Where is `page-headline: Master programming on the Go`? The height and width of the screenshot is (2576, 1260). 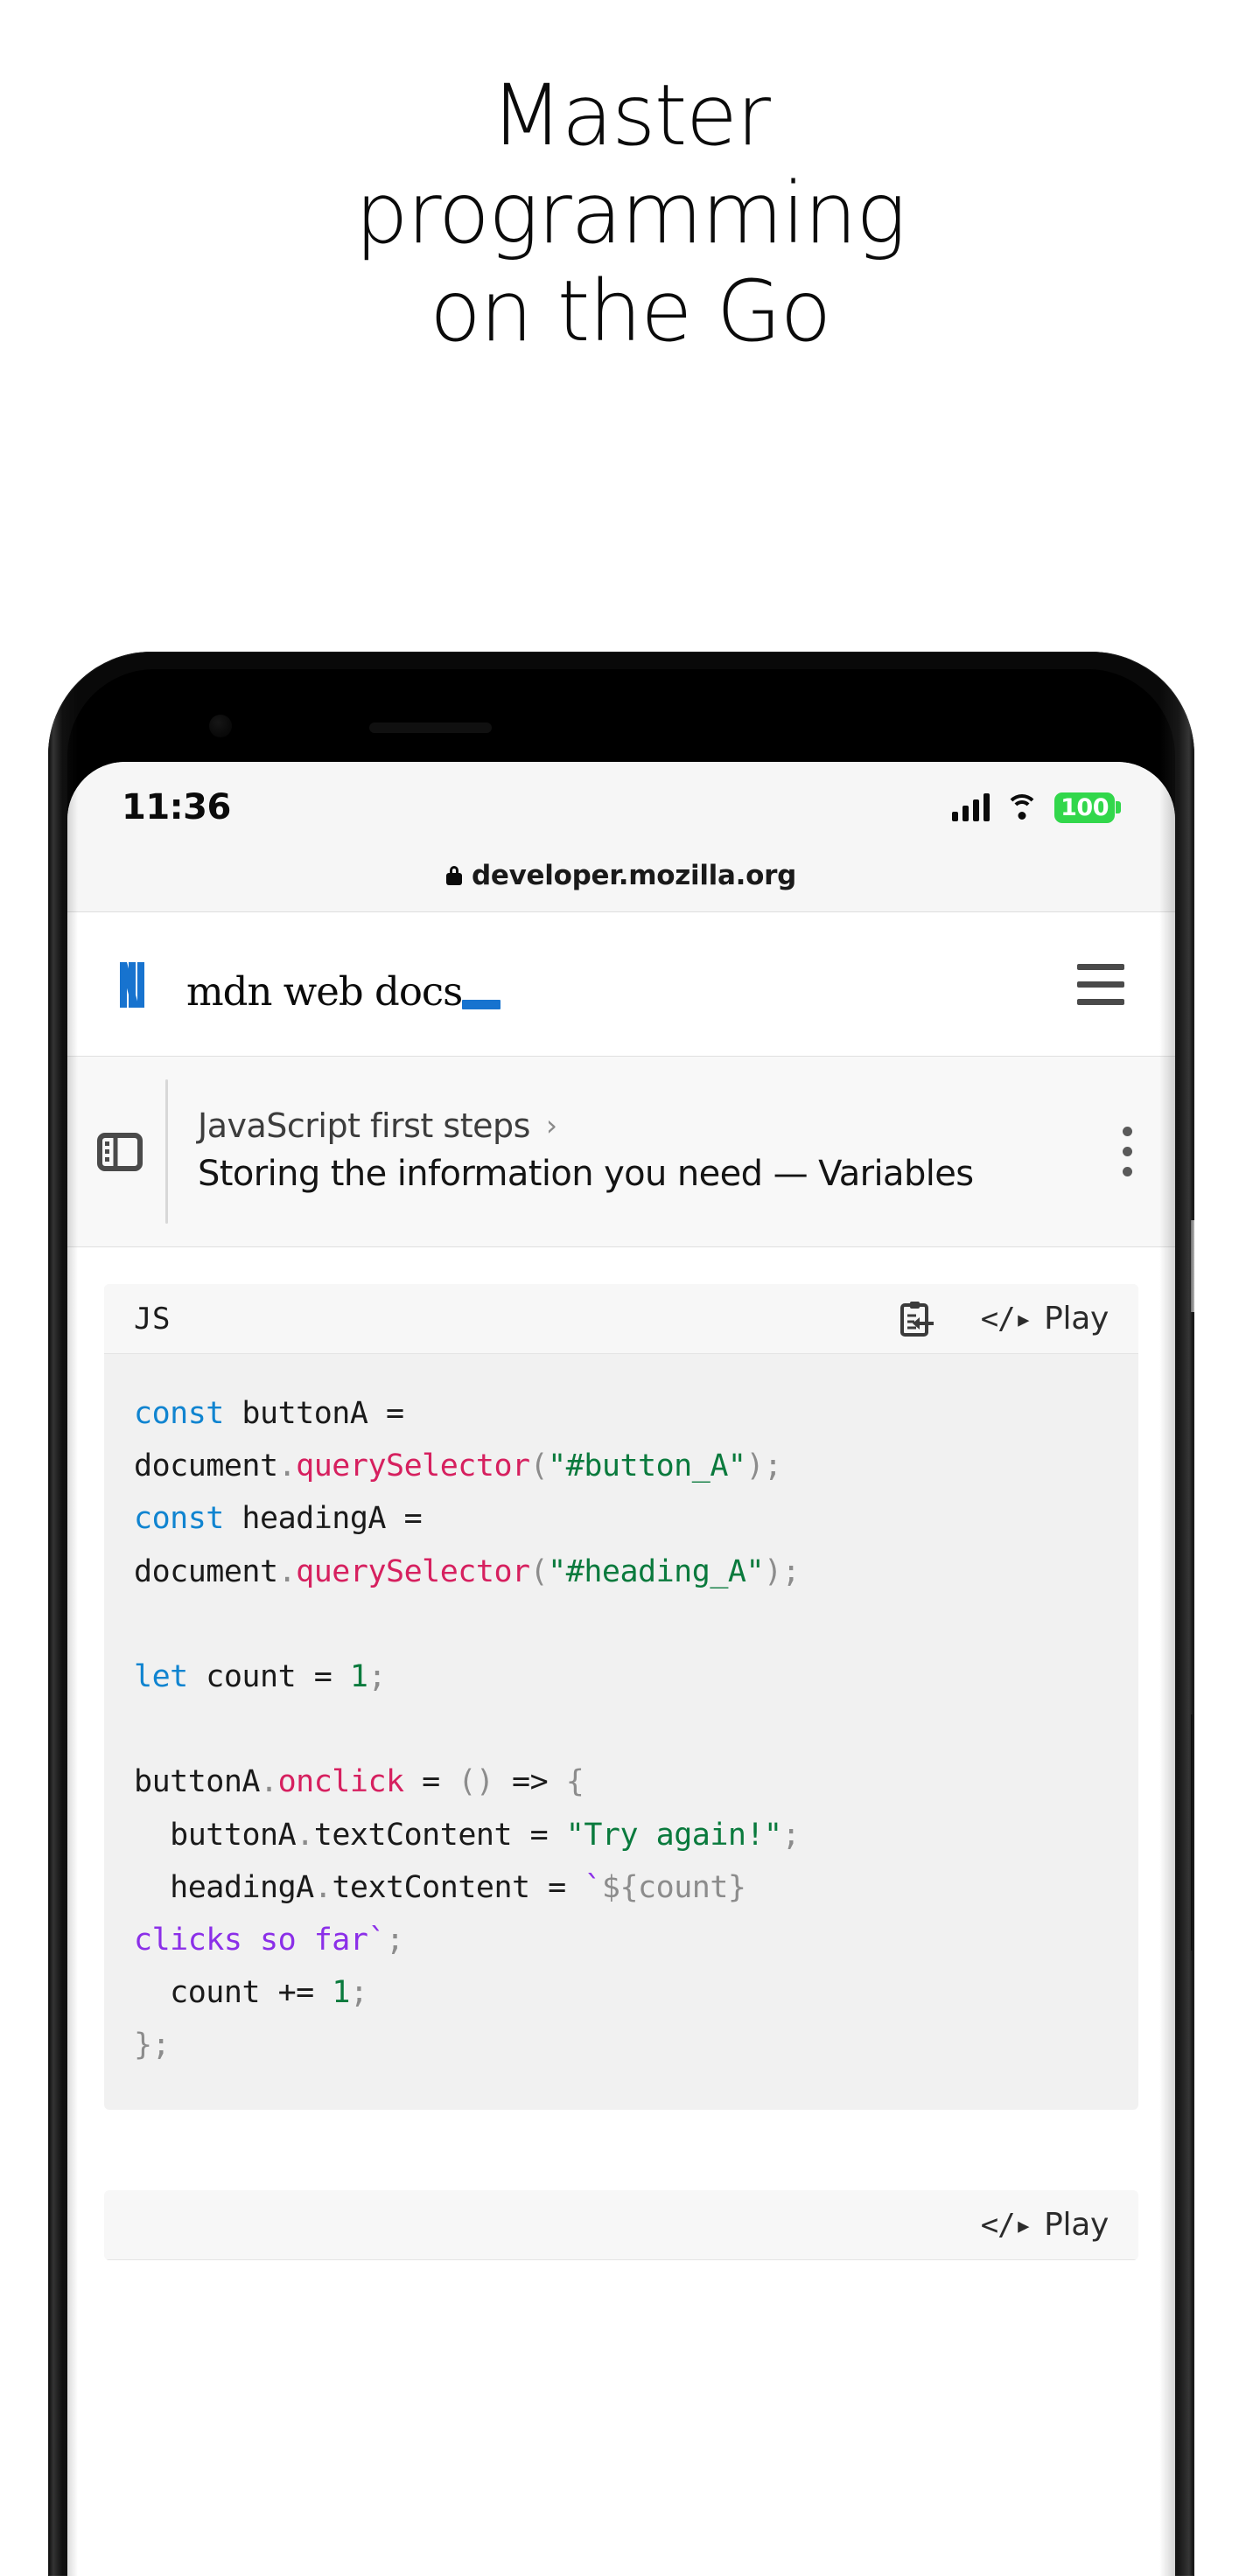 page-headline: Master programming on the Go is located at coordinates (630, 213).